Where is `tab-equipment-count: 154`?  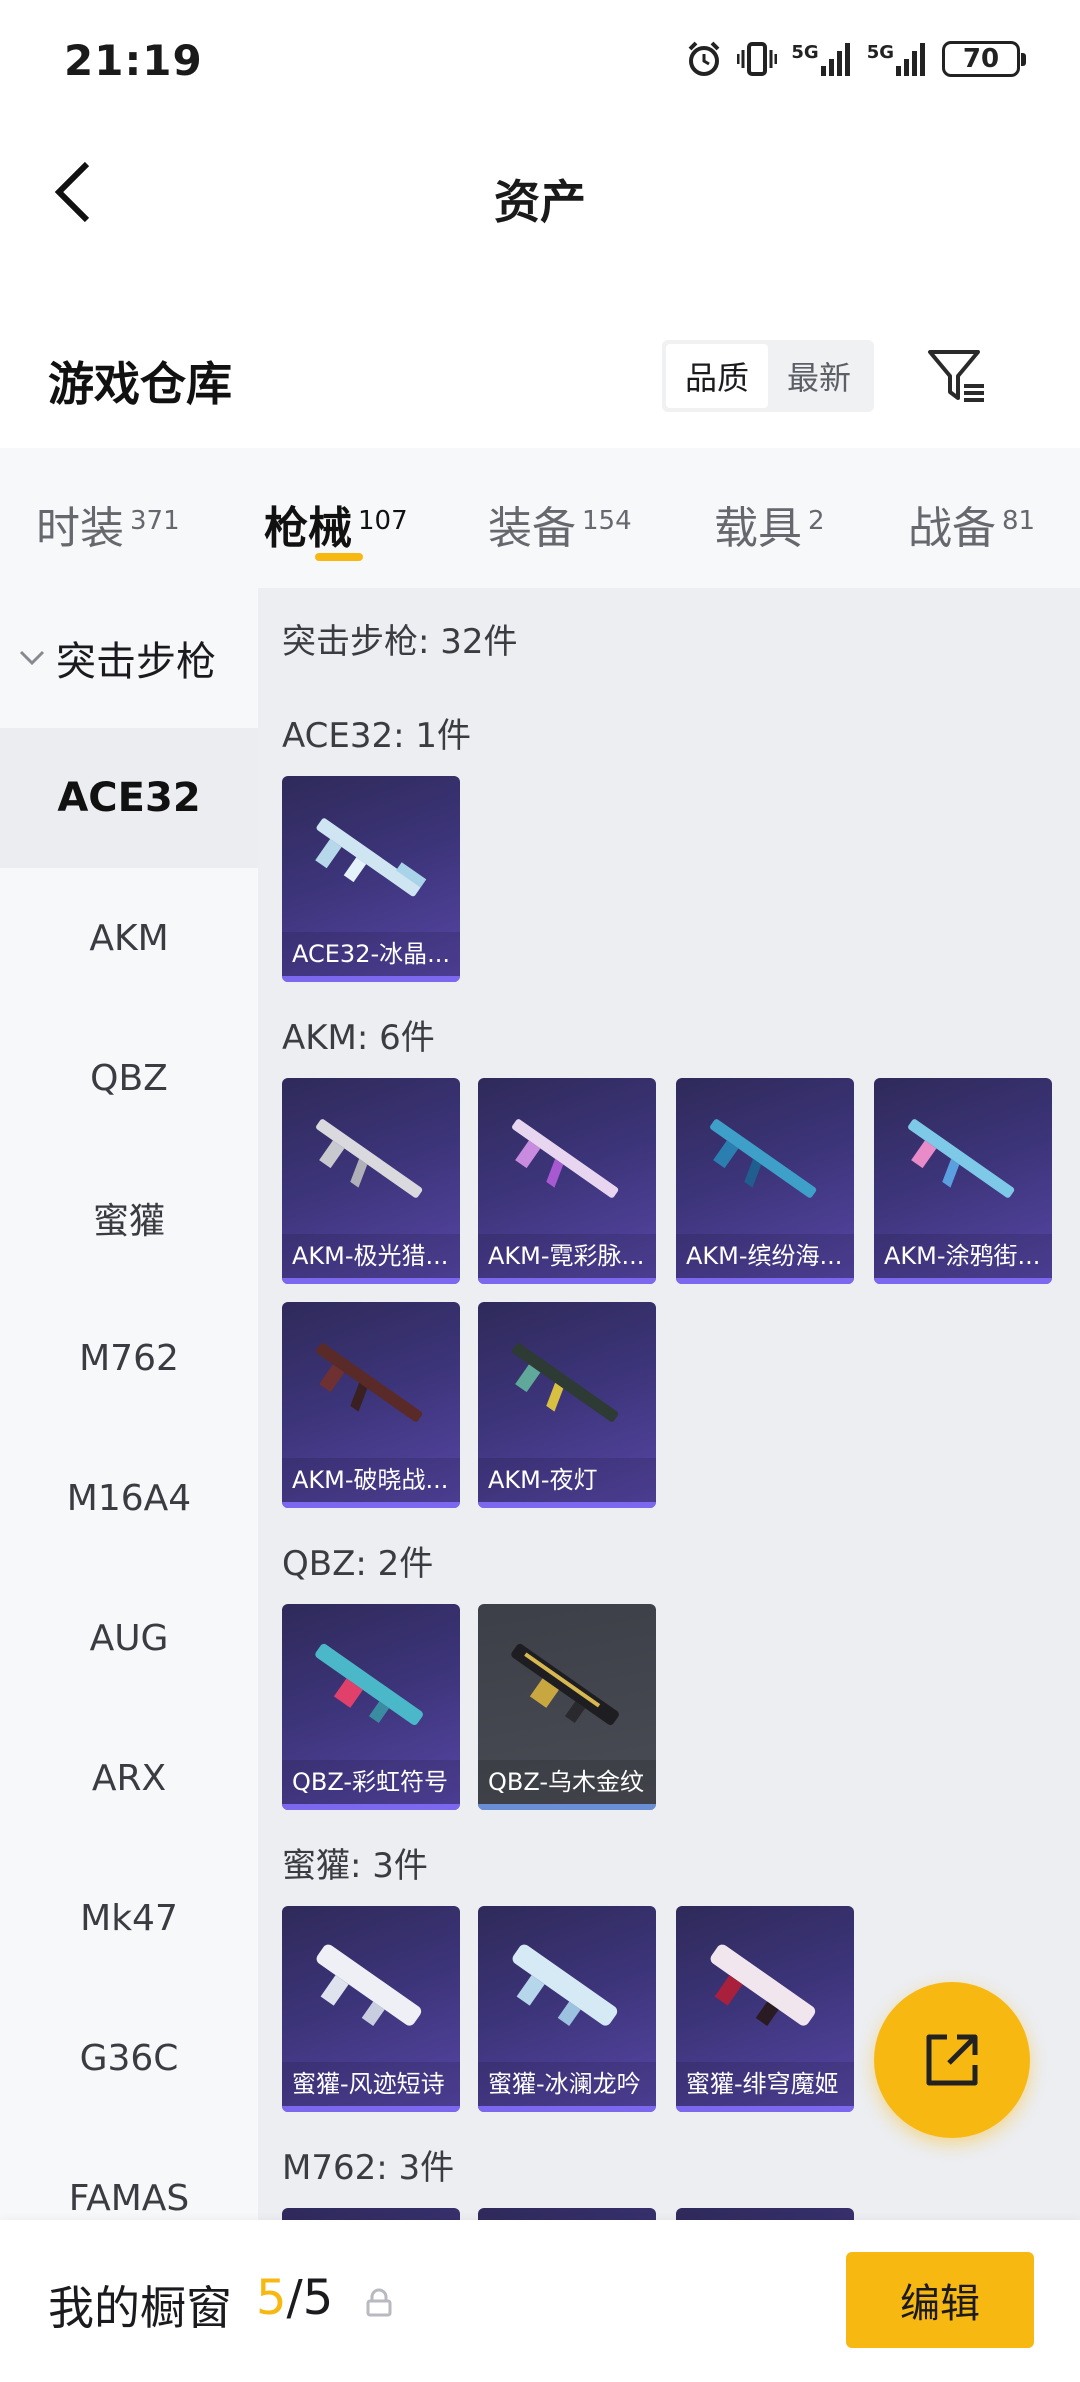 tab-equipment-count: 154 is located at coordinates (607, 521).